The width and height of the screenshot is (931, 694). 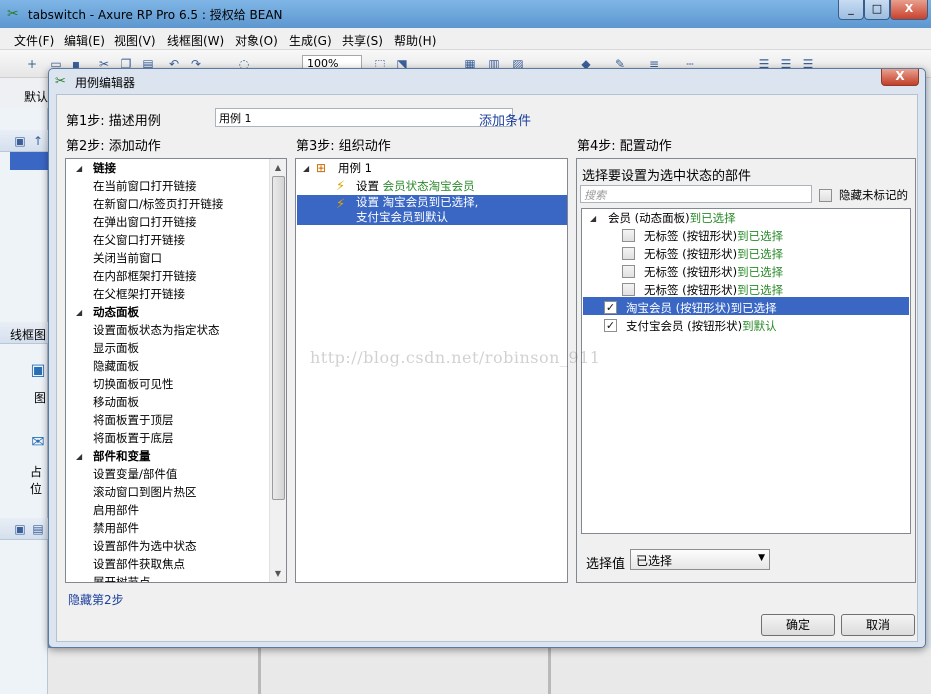 What do you see at coordinates (310, 40) in the screenshot?
I see `menu-generate: 生成(G)` at bounding box center [310, 40].